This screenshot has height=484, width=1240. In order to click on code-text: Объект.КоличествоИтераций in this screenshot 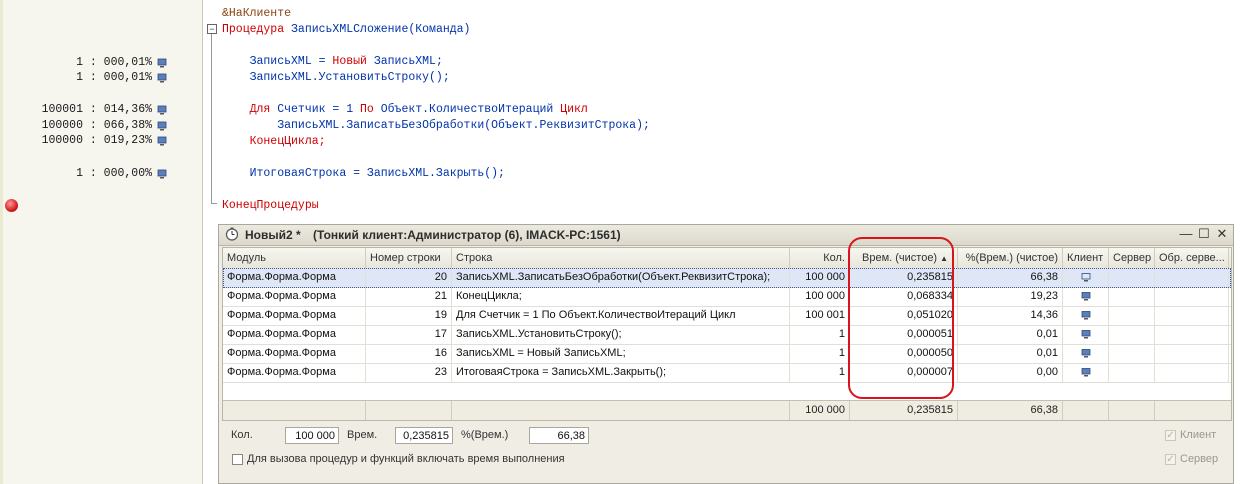, I will do `click(467, 109)`.